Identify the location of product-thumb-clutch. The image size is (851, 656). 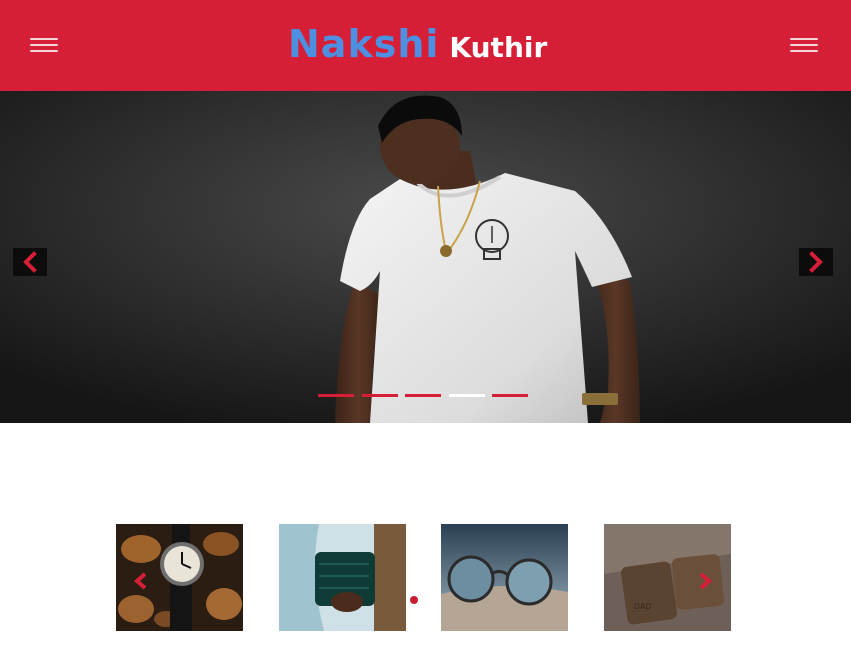
(342, 577).